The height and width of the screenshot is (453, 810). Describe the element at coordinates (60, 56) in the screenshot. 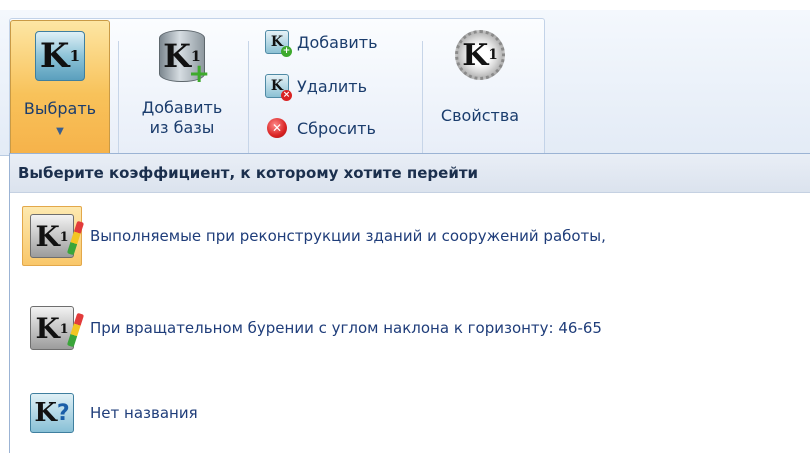

I see `k1-coefficient-icon: K1` at that location.